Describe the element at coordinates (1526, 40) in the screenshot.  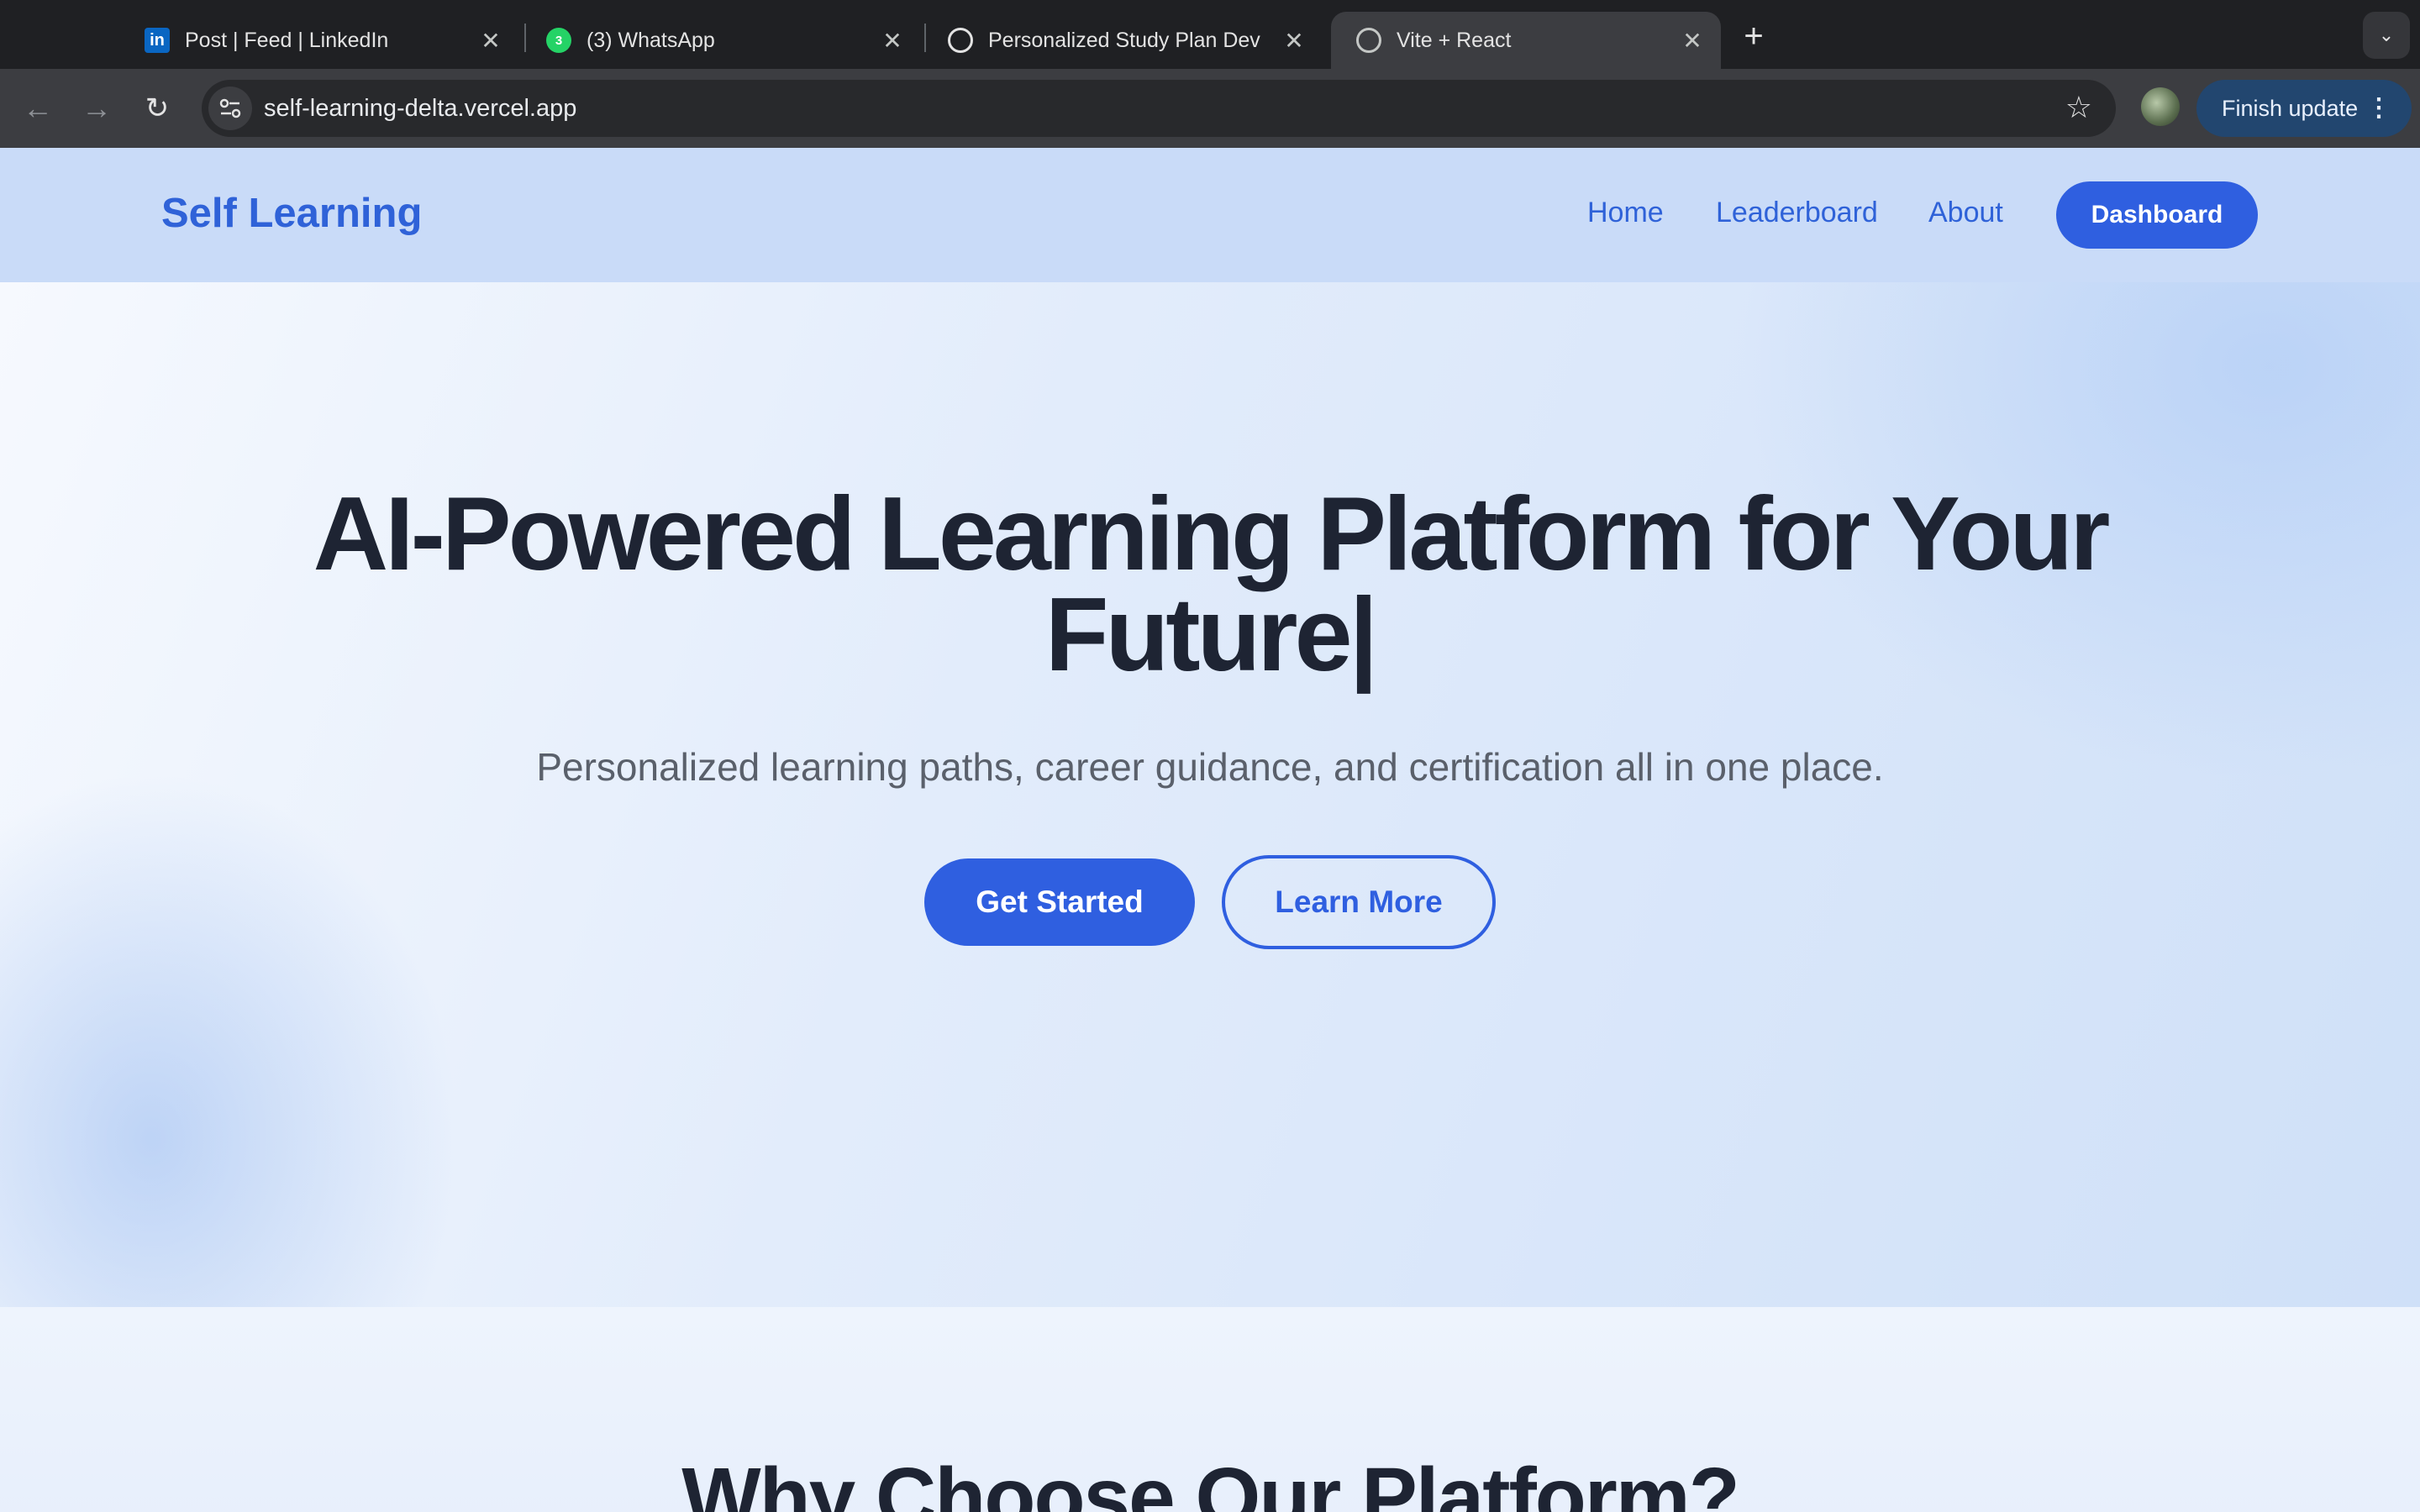
I see `tab-vite-react: Vite + React ✕` at that location.